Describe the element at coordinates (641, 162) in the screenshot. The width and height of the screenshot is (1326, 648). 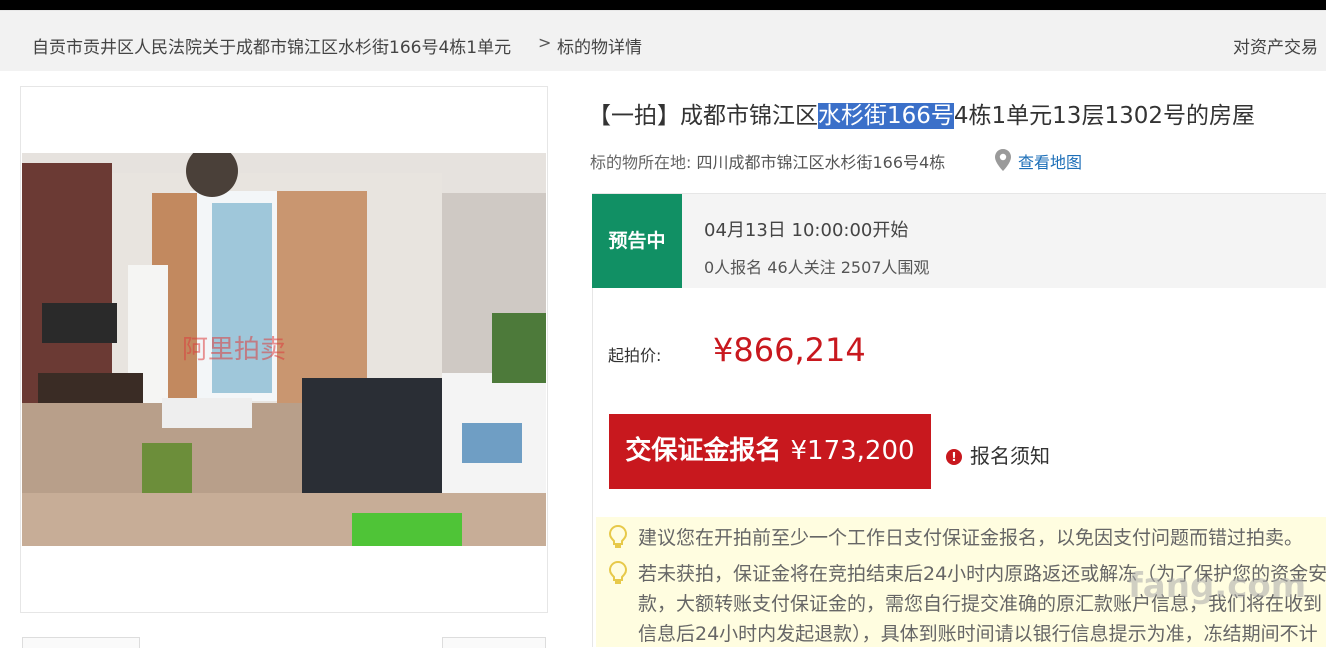
I see `location-label: 标的物所在地:` at that location.